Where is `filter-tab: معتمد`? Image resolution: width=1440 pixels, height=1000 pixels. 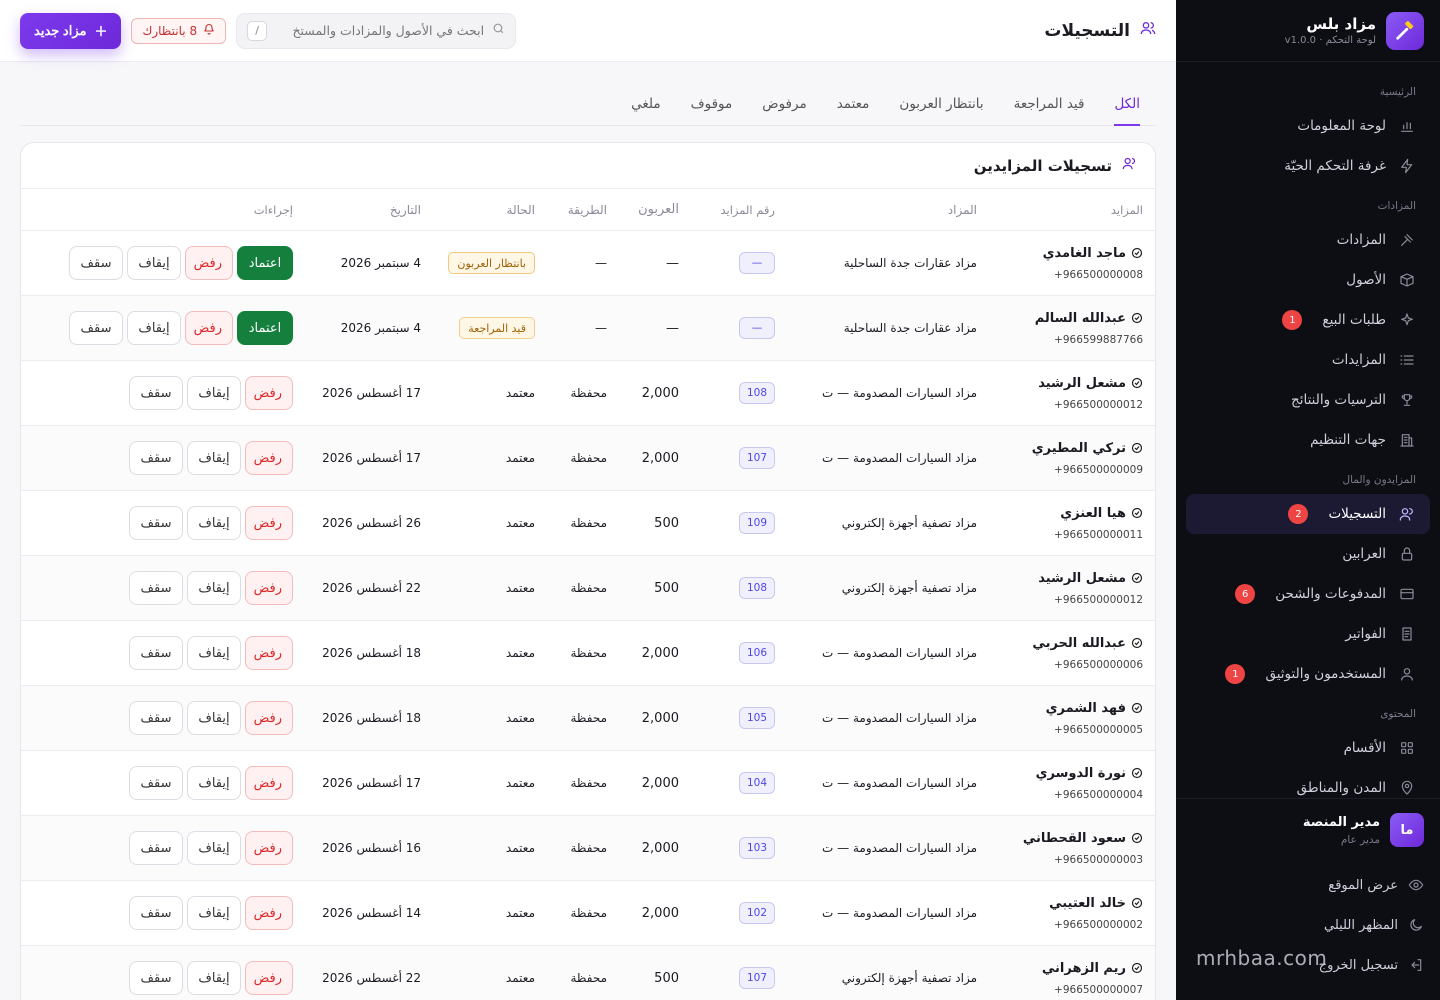
filter-tab: معتمد is located at coordinates (853, 110).